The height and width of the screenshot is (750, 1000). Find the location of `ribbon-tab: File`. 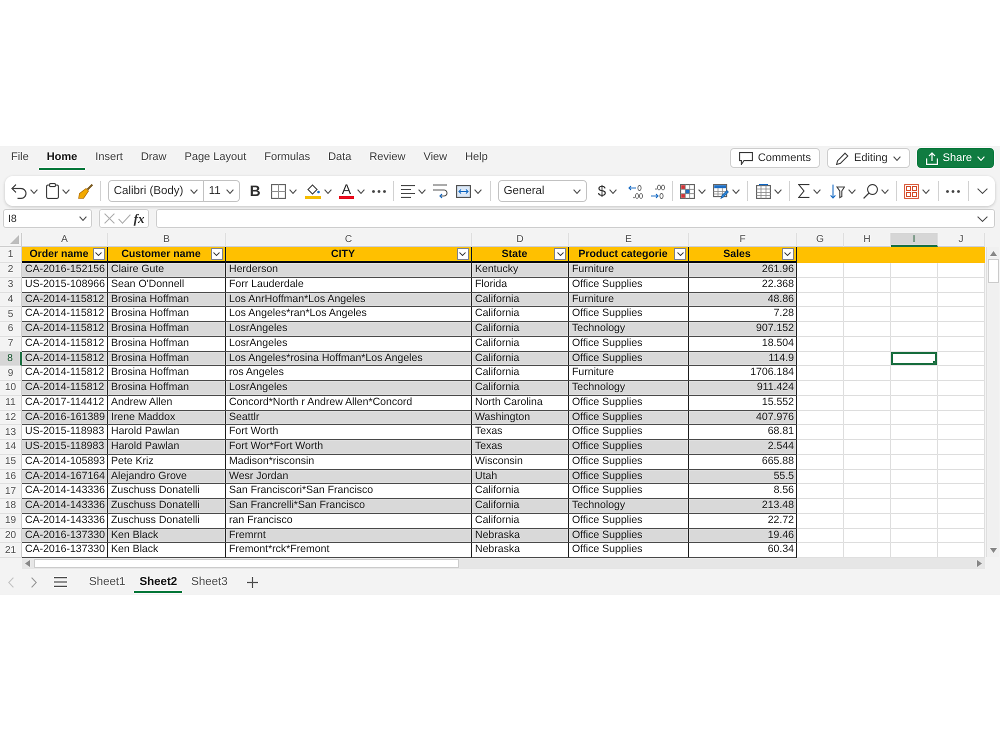

ribbon-tab: File is located at coordinates (20, 158).